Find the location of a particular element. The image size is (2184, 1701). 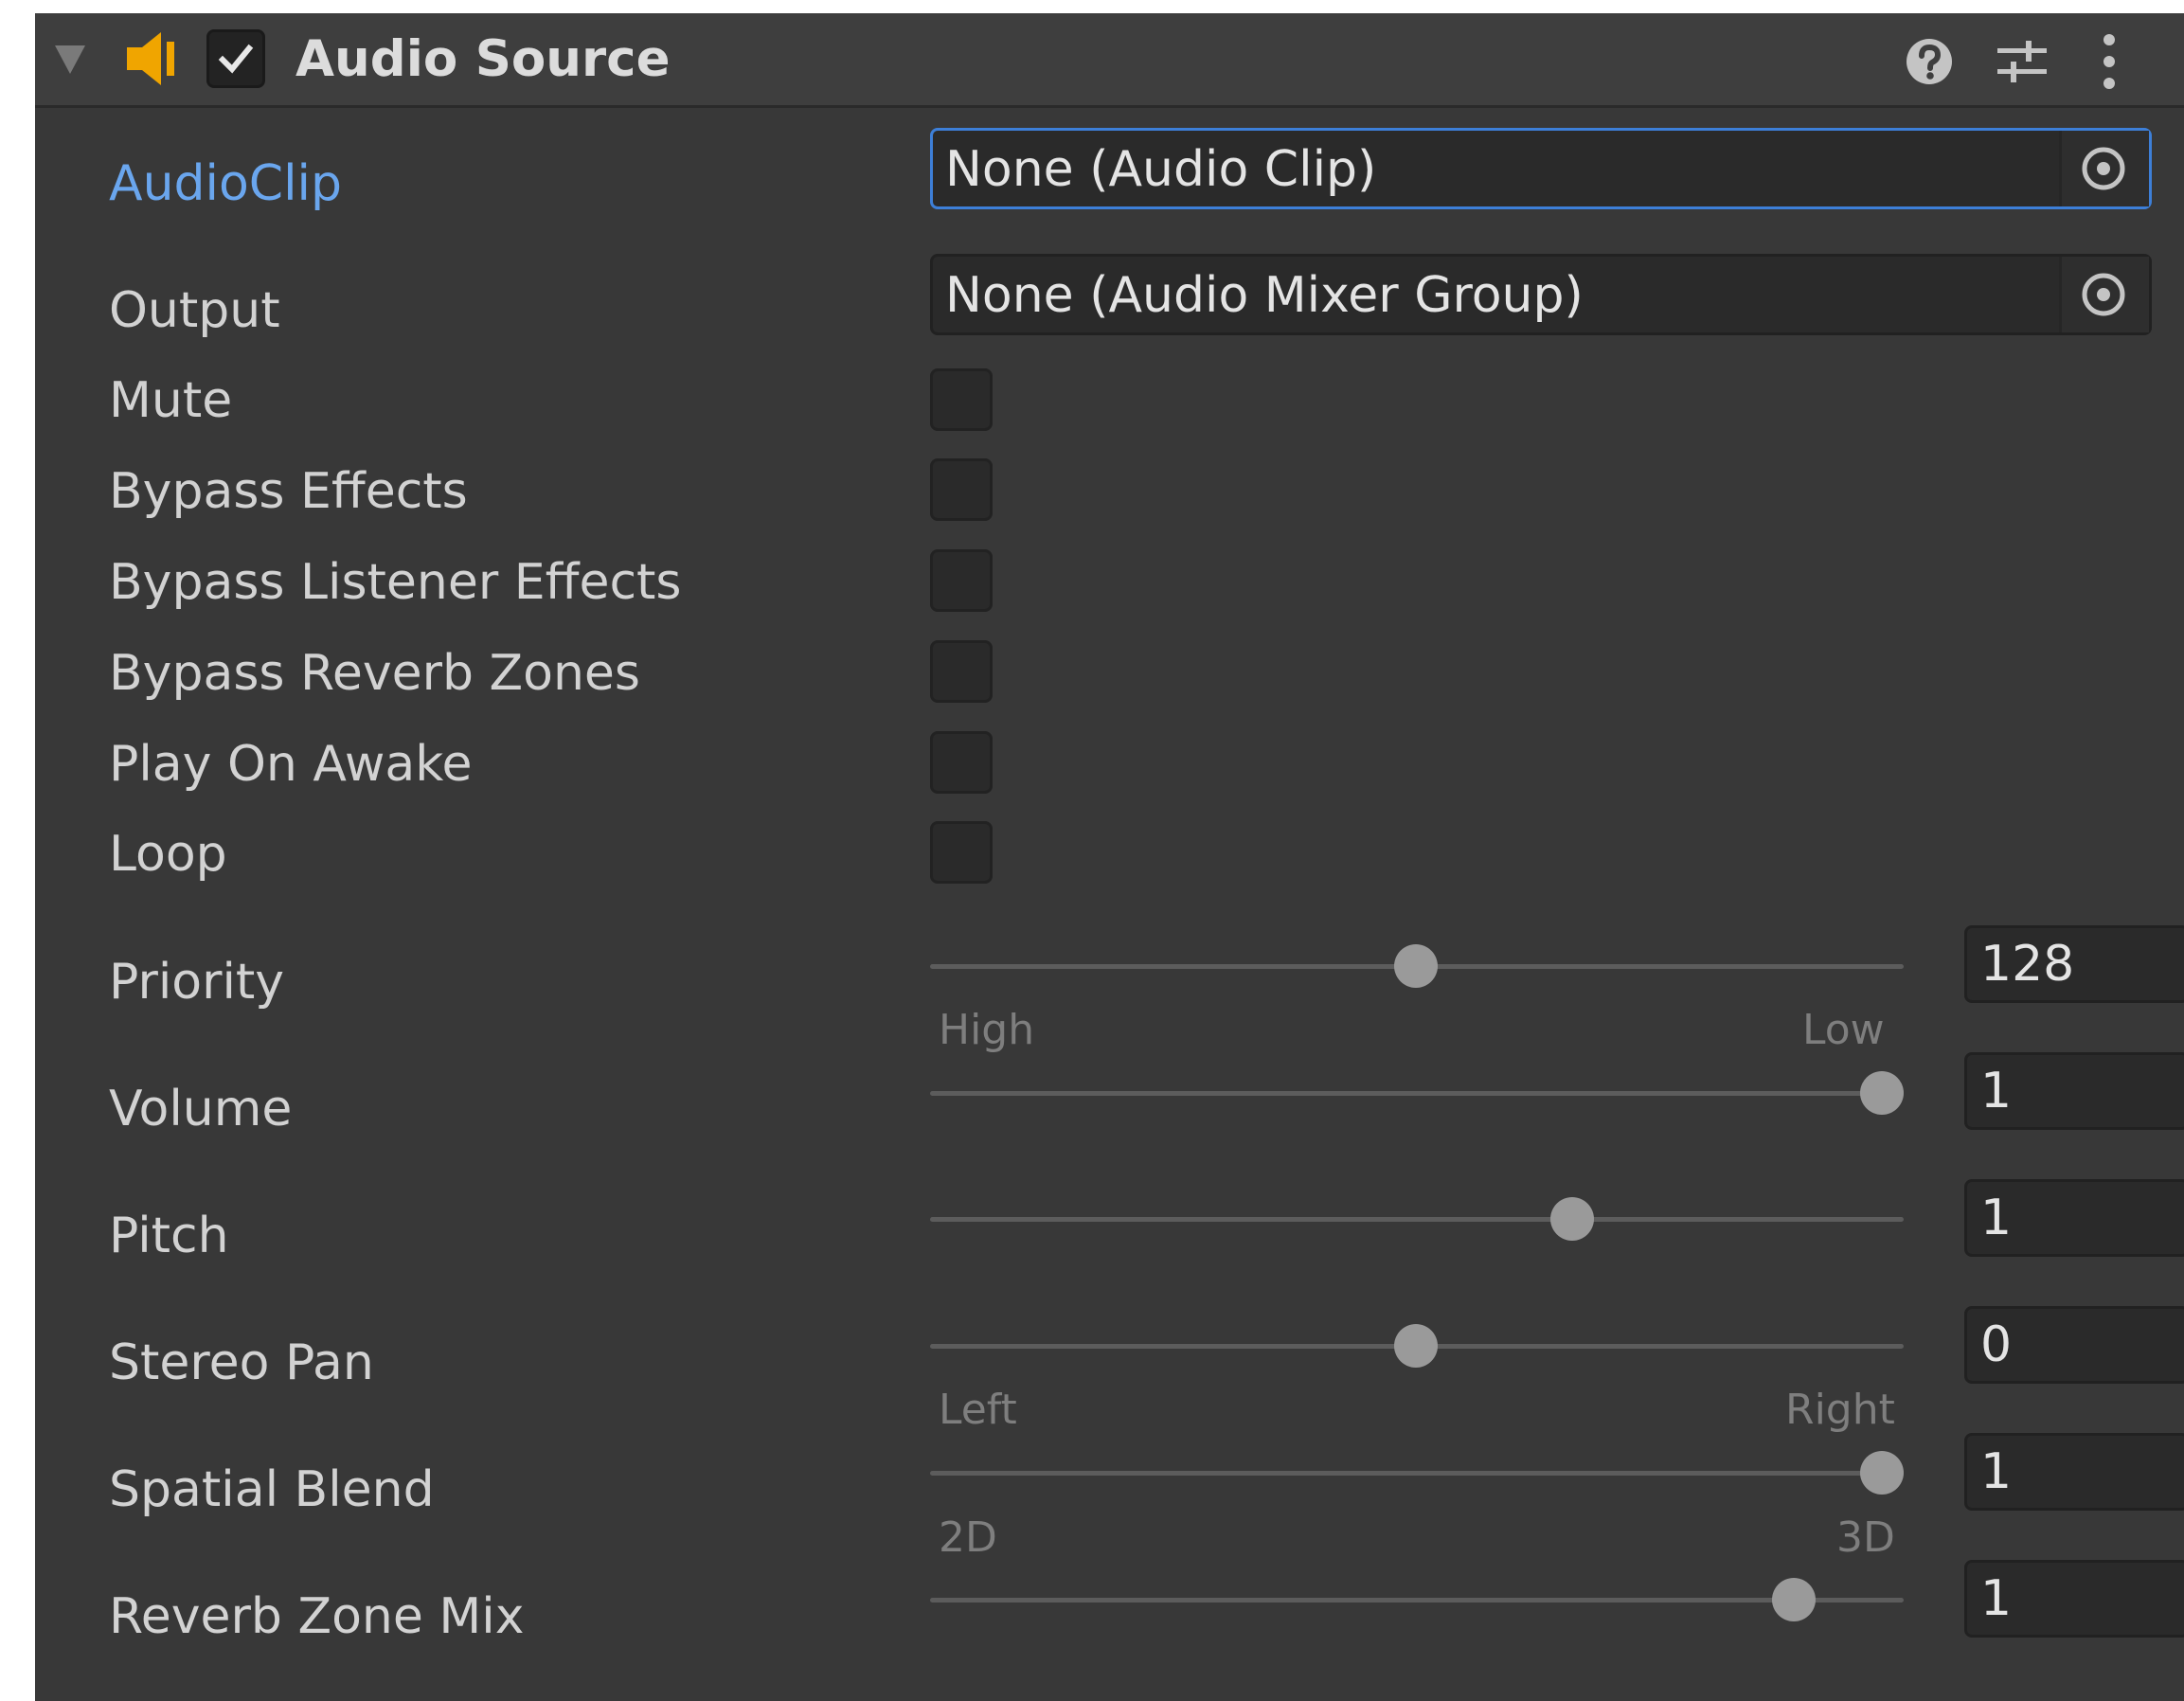

spatial-blend-label: Spatial Blend is located at coordinates (272, 1489).